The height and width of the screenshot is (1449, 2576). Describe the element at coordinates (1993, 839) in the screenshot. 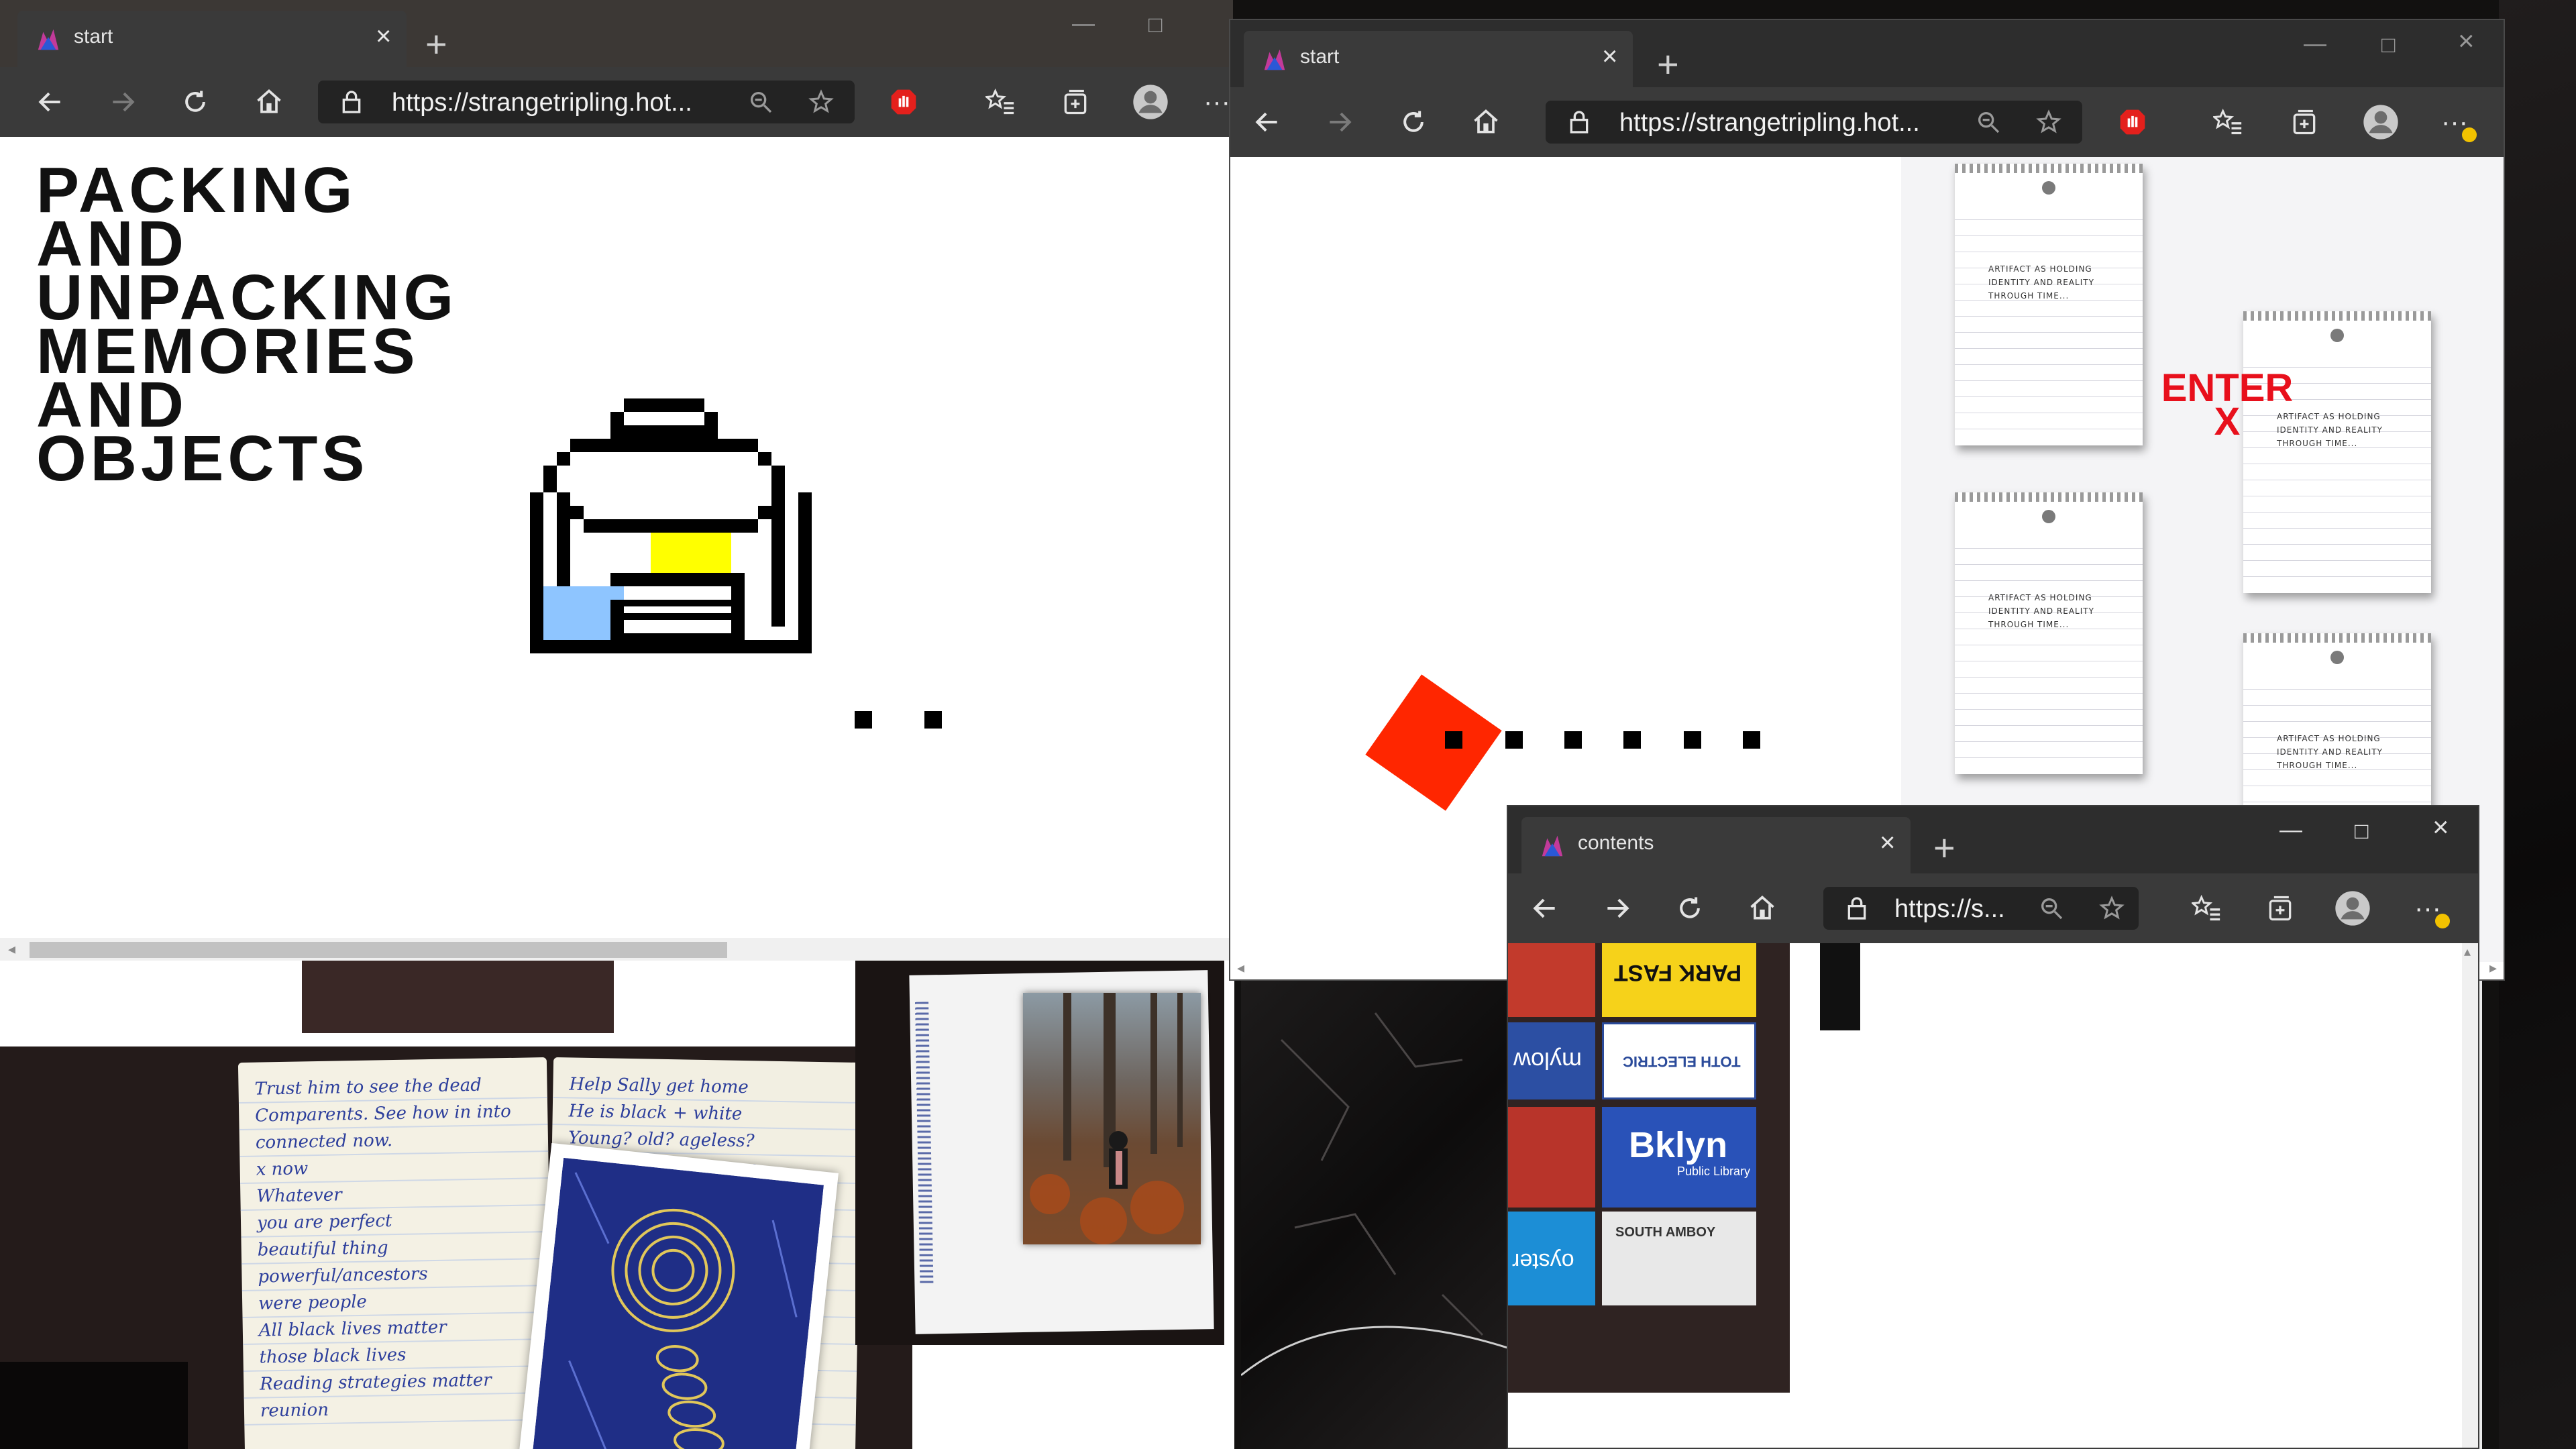

I see `tab-bar: contents × + — □ ×` at that location.